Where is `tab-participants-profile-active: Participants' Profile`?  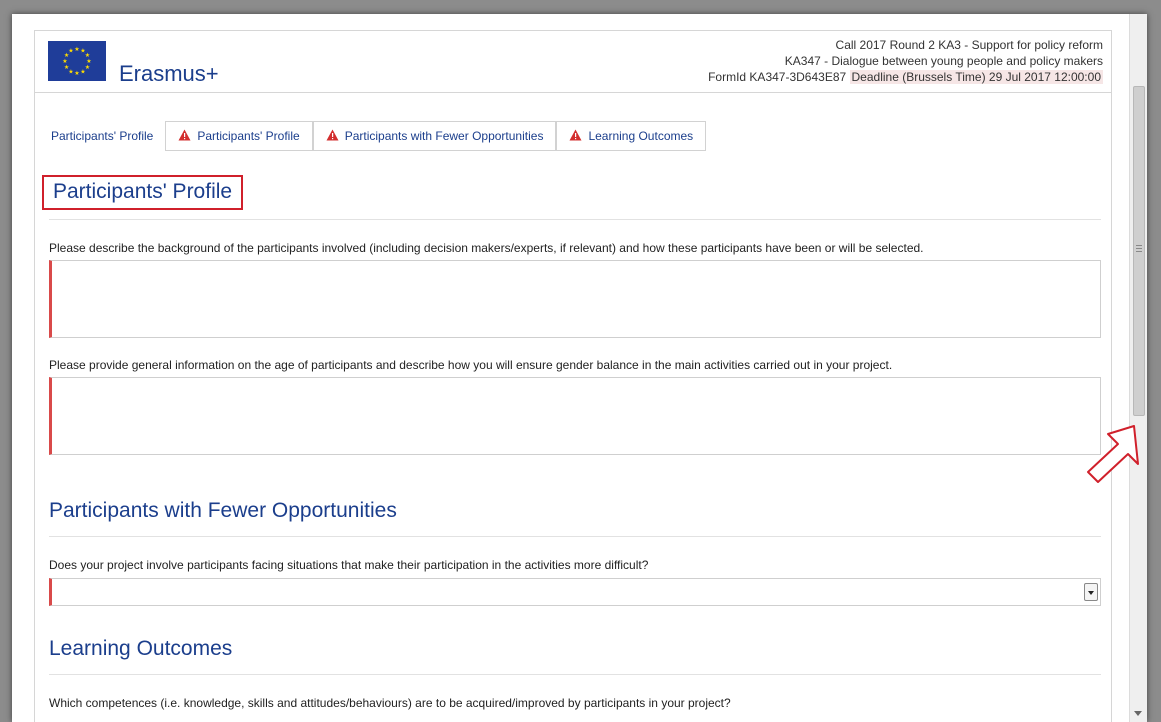 tab-participants-profile-active: Participants' Profile is located at coordinates (103, 136).